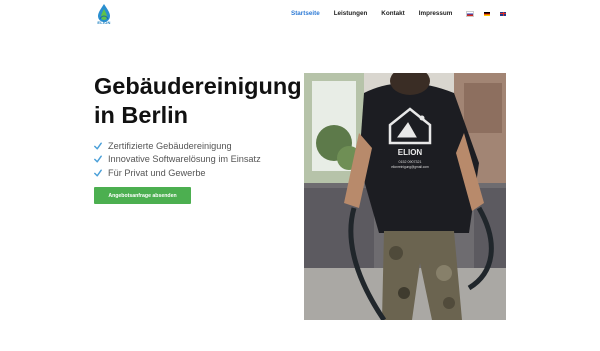 This screenshot has height=351, width=600. What do you see at coordinates (351, 13) in the screenshot?
I see `nav-leistungen: Leistungen` at bounding box center [351, 13].